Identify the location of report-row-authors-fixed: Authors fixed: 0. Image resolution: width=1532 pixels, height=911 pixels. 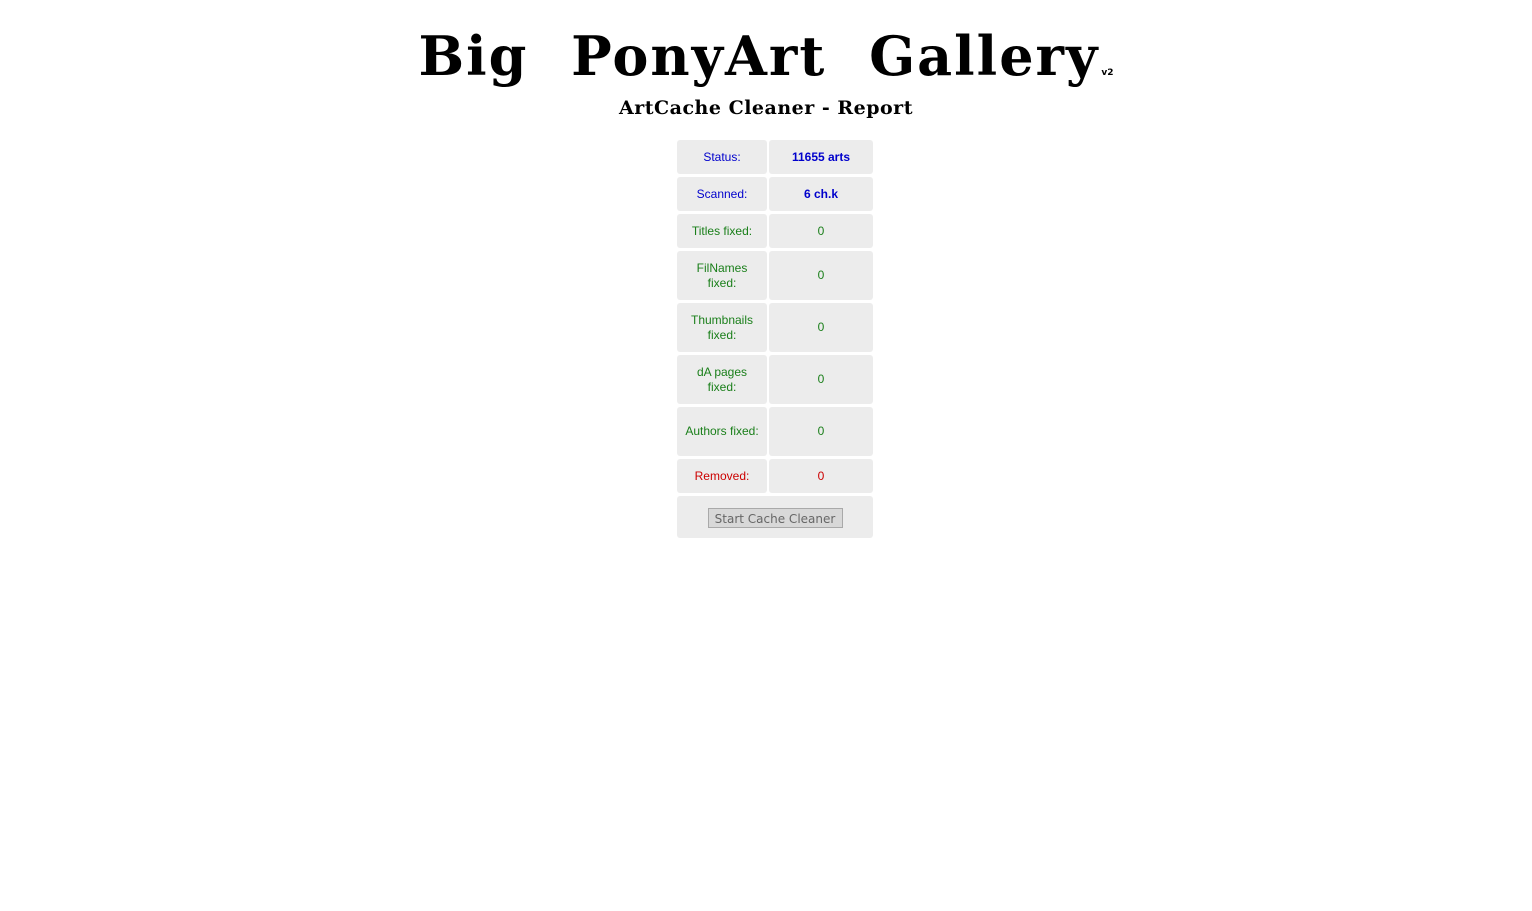
(775, 431).